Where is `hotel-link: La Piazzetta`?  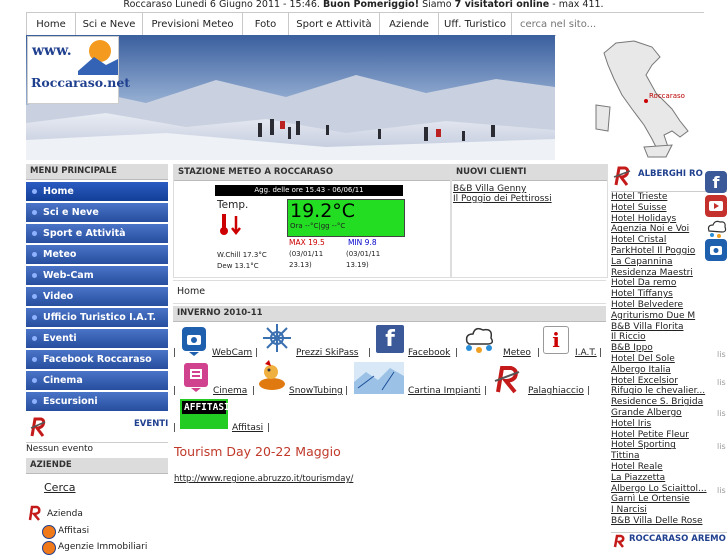
hotel-link: La Piazzetta is located at coordinates (669, 478).